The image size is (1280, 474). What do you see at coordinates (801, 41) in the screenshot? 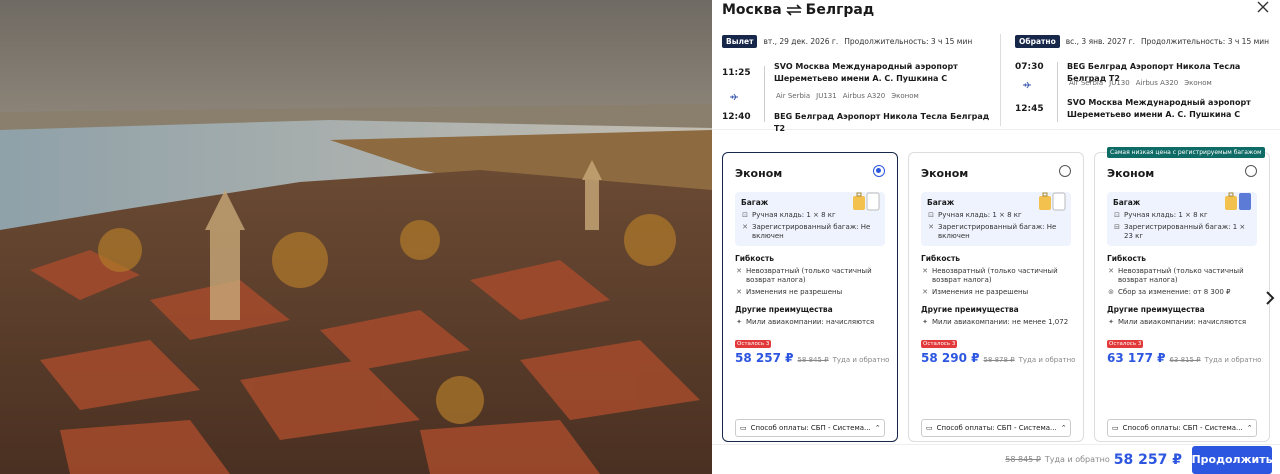
I see `outbound-date: вт., 29 дек. 2026 г.` at bounding box center [801, 41].